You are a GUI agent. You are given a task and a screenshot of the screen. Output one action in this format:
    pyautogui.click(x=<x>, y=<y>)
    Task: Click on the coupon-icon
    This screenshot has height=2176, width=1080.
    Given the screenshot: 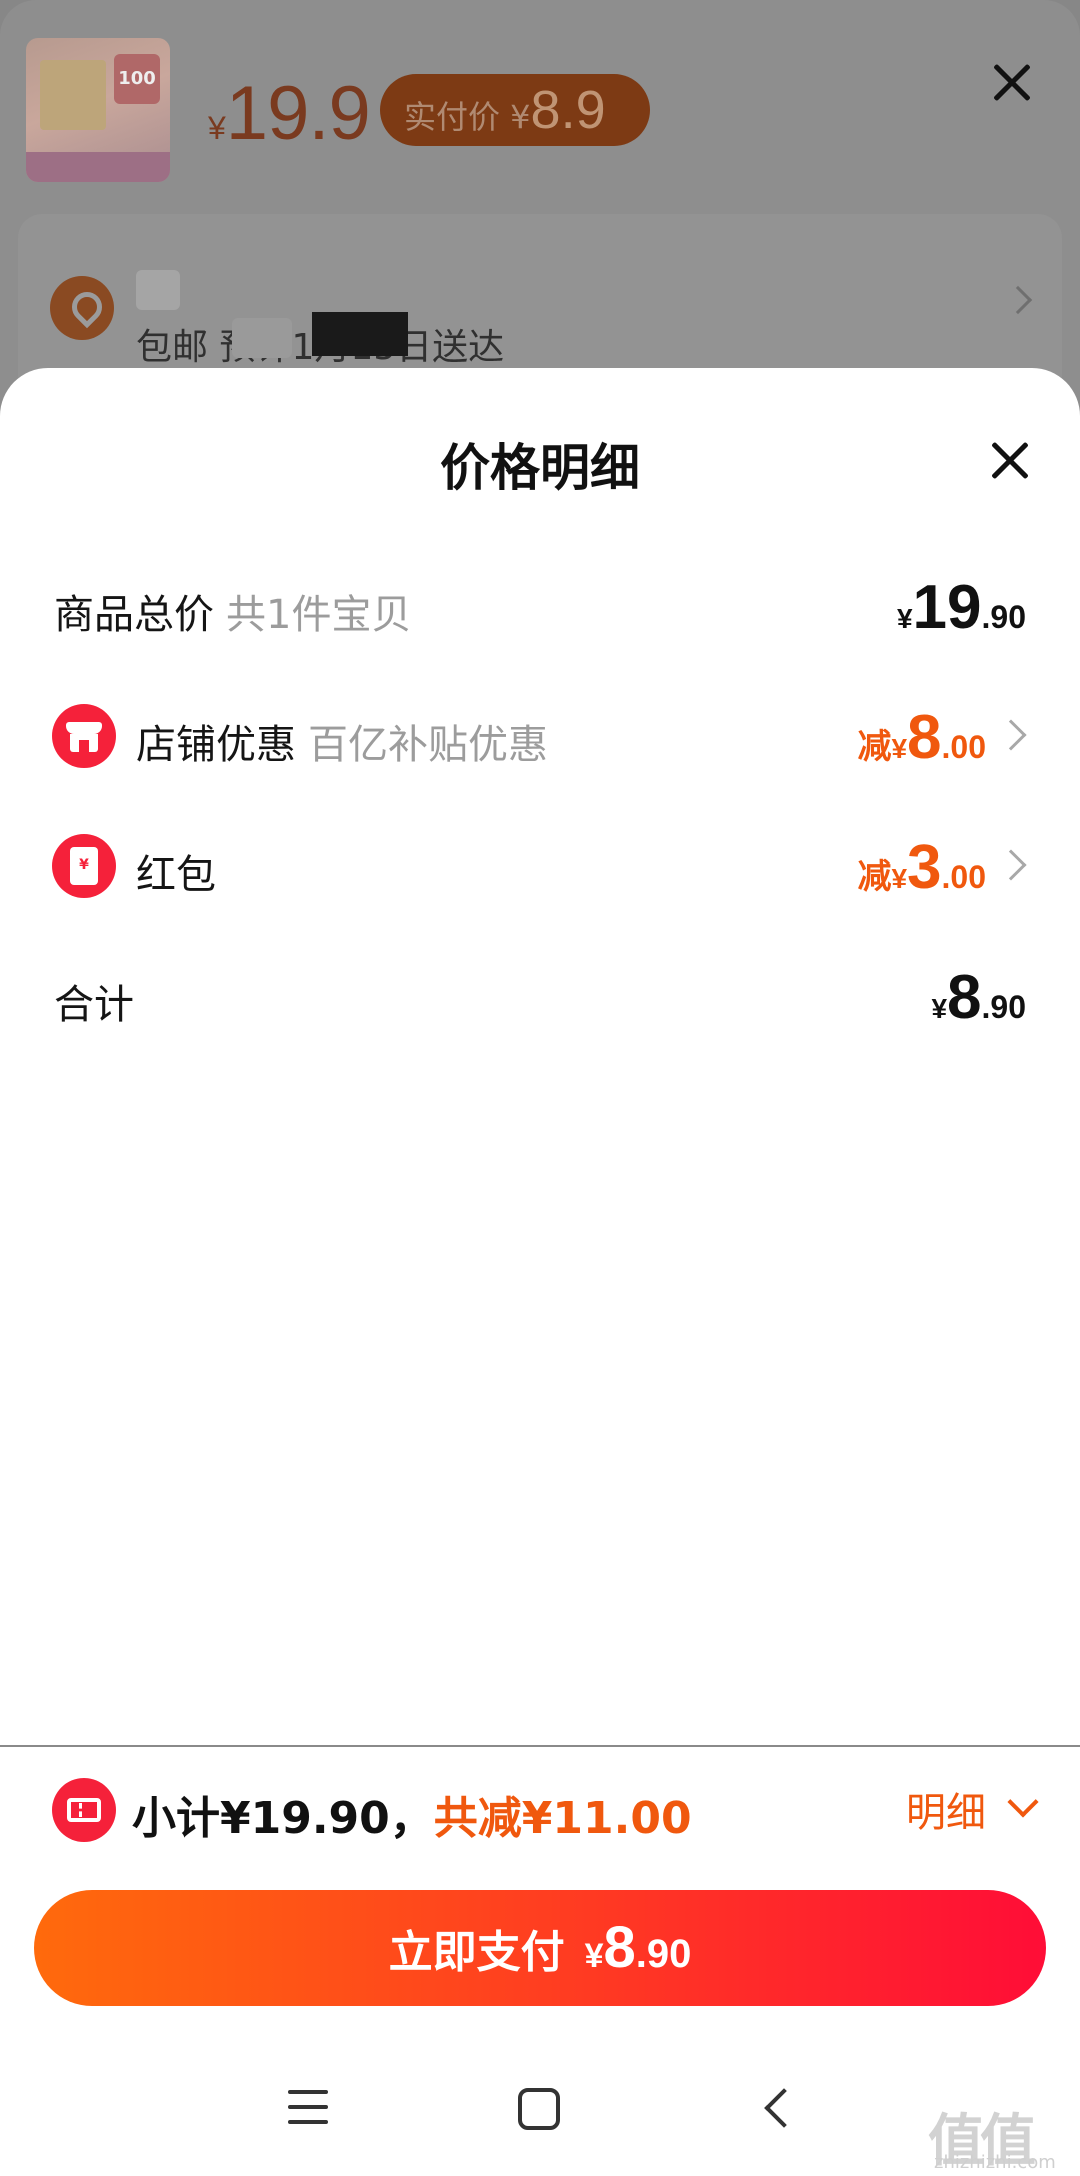 What is the action you would take?
    pyautogui.click(x=84, y=1810)
    